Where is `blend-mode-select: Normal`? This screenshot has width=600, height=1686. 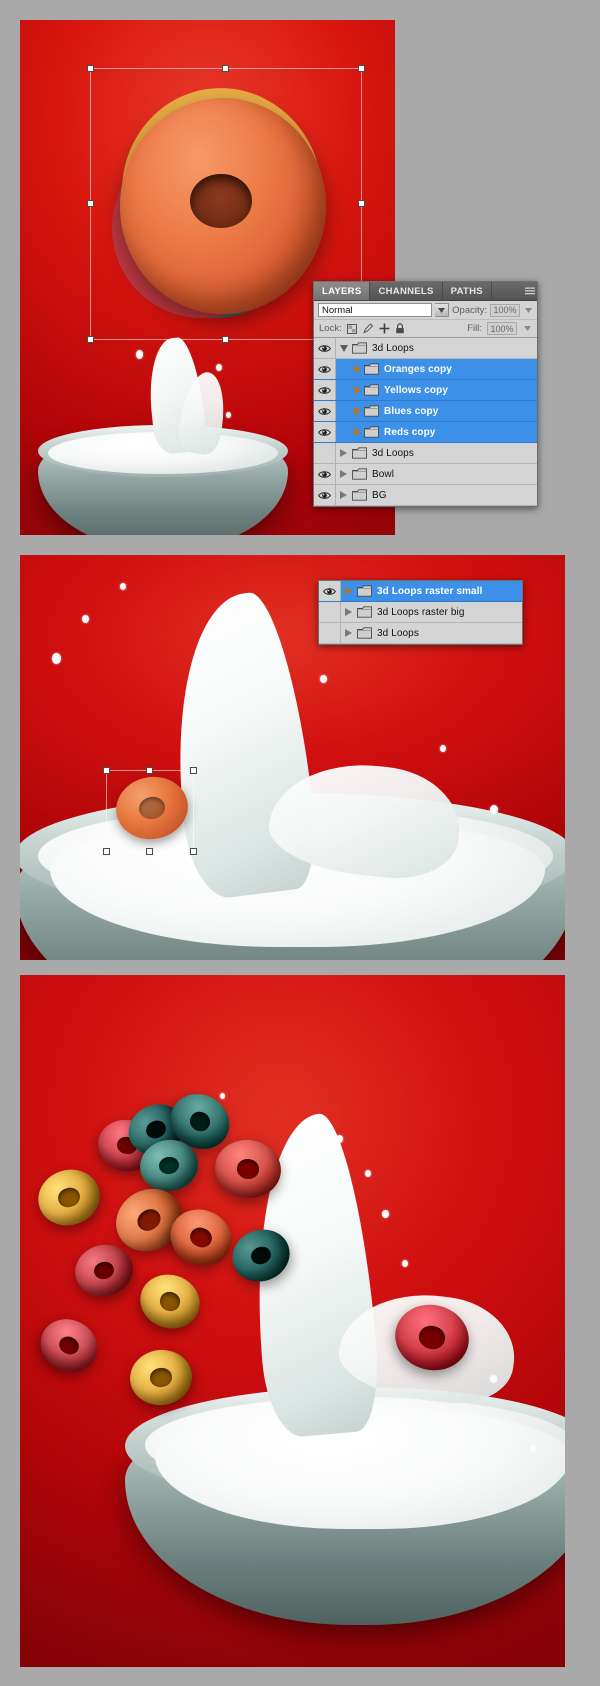 blend-mode-select: Normal is located at coordinates (375, 310).